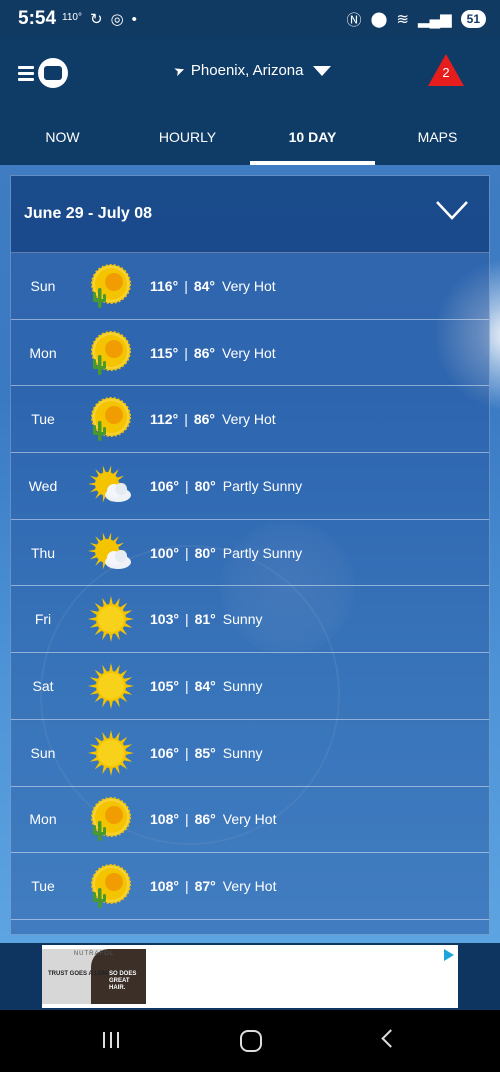  What do you see at coordinates (164, 552) in the screenshot?
I see `forecast-high: 100°` at bounding box center [164, 552].